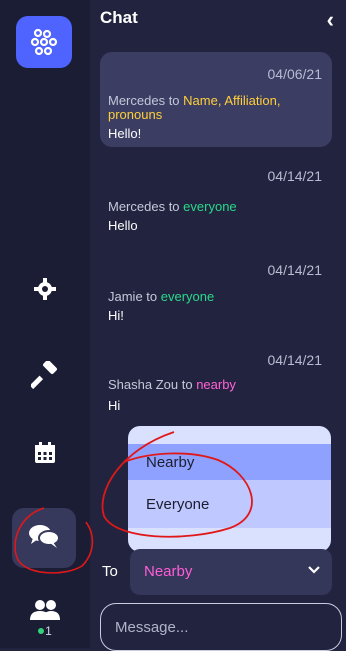  What do you see at coordinates (150, 384) in the screenshot?
I see `message-sender: Shasha Zou to` at bounding box center [150, 384].